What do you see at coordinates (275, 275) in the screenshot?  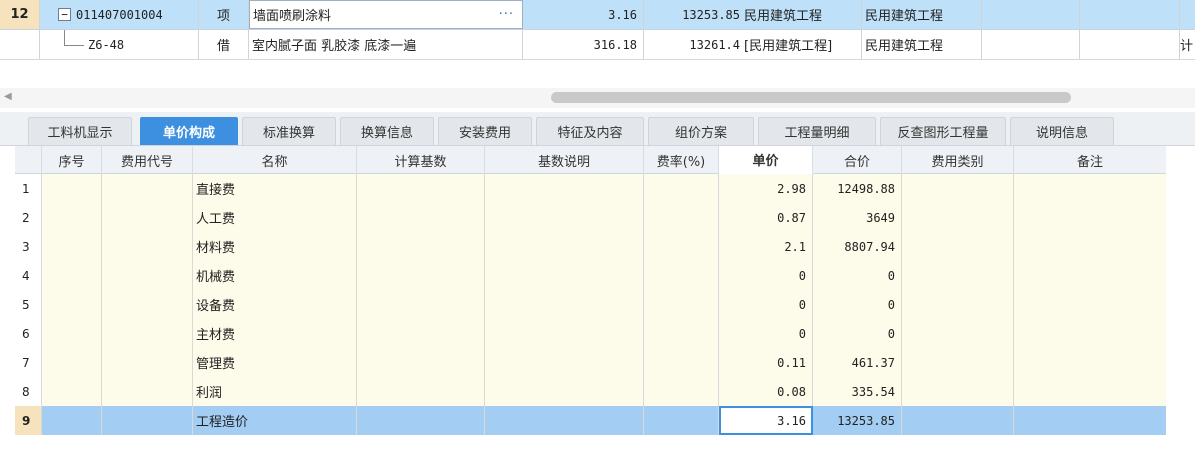 I see `name-cell: 机械费` at bounding box center [275, 275].